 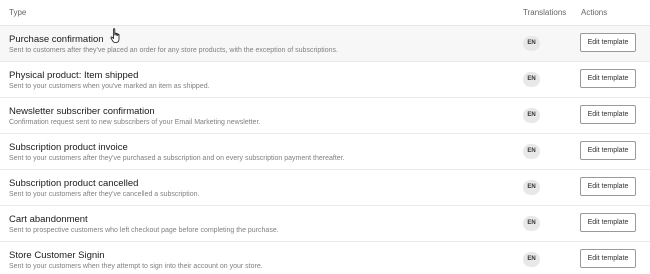 What do you see at coordinates (57, 255) in the screenshot?
I see `template-title: Store Customer Signin` at bounding box center [57, 255].